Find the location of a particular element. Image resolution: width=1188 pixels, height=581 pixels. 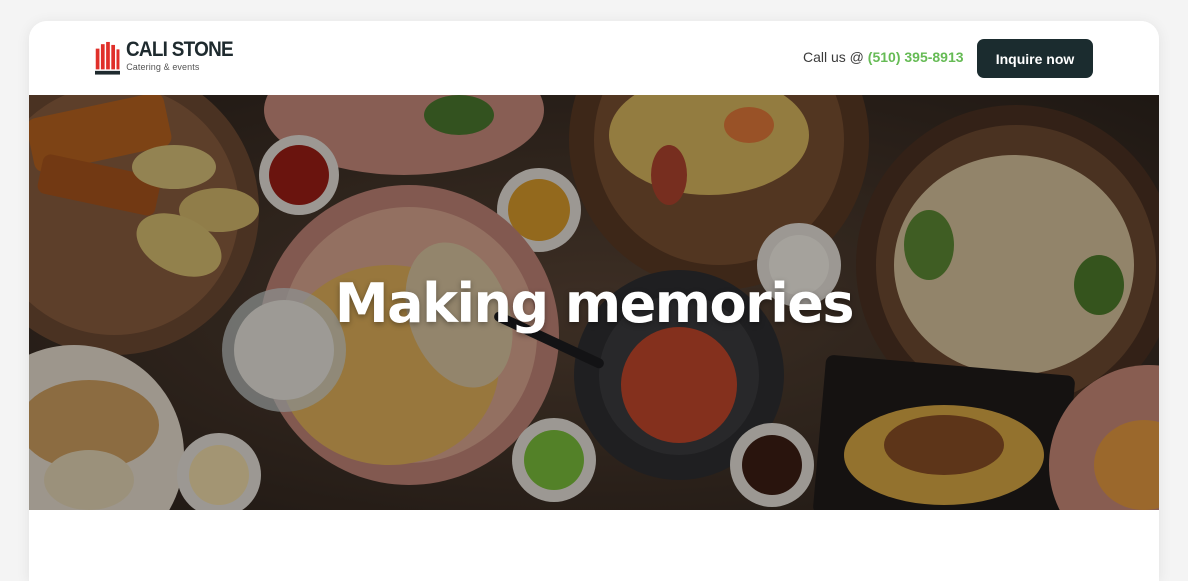

hero-title: Making memories is located at coordinates (594, 303).